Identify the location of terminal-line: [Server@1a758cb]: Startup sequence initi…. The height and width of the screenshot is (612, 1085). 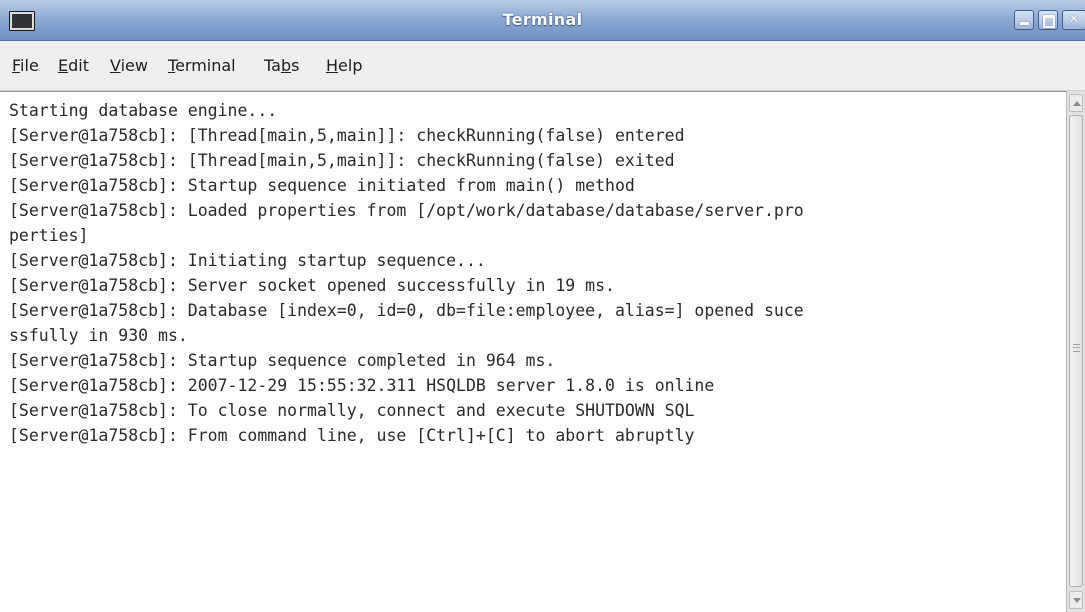
(322, 185).